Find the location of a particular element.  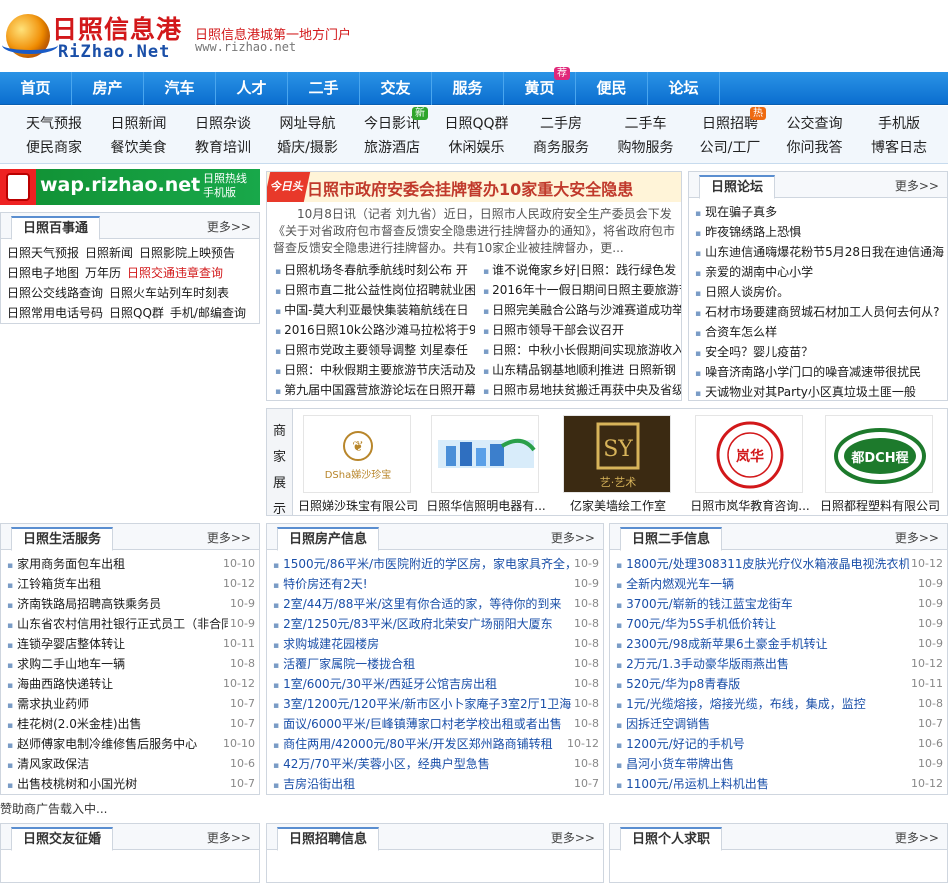

list-item: 1800元/处理308311皮肤光疗仪水箱液晶电视洗衣机微10-12 is located at coordinates (781, 564).